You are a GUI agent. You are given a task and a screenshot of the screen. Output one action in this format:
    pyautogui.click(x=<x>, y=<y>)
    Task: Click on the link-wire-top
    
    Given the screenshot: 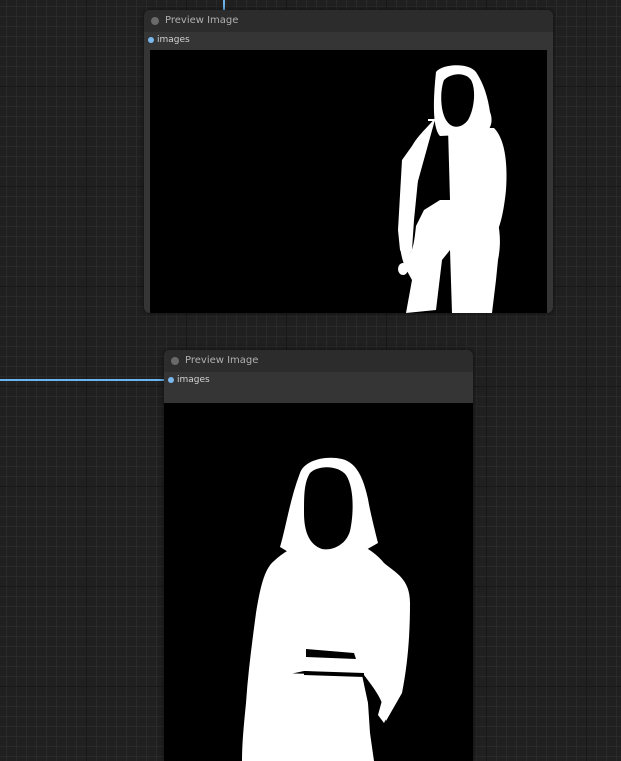 What is the action you would take?
    pyautogui.click(x=224, y=5)
    